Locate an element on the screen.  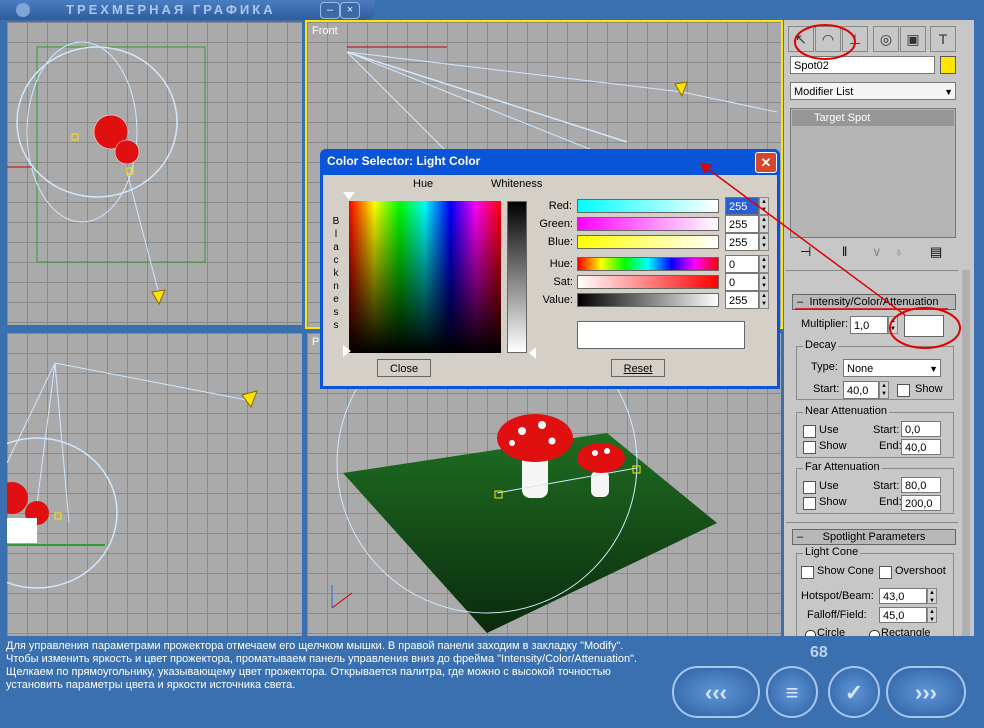
viewport-left is located at coordinates (154, 484).